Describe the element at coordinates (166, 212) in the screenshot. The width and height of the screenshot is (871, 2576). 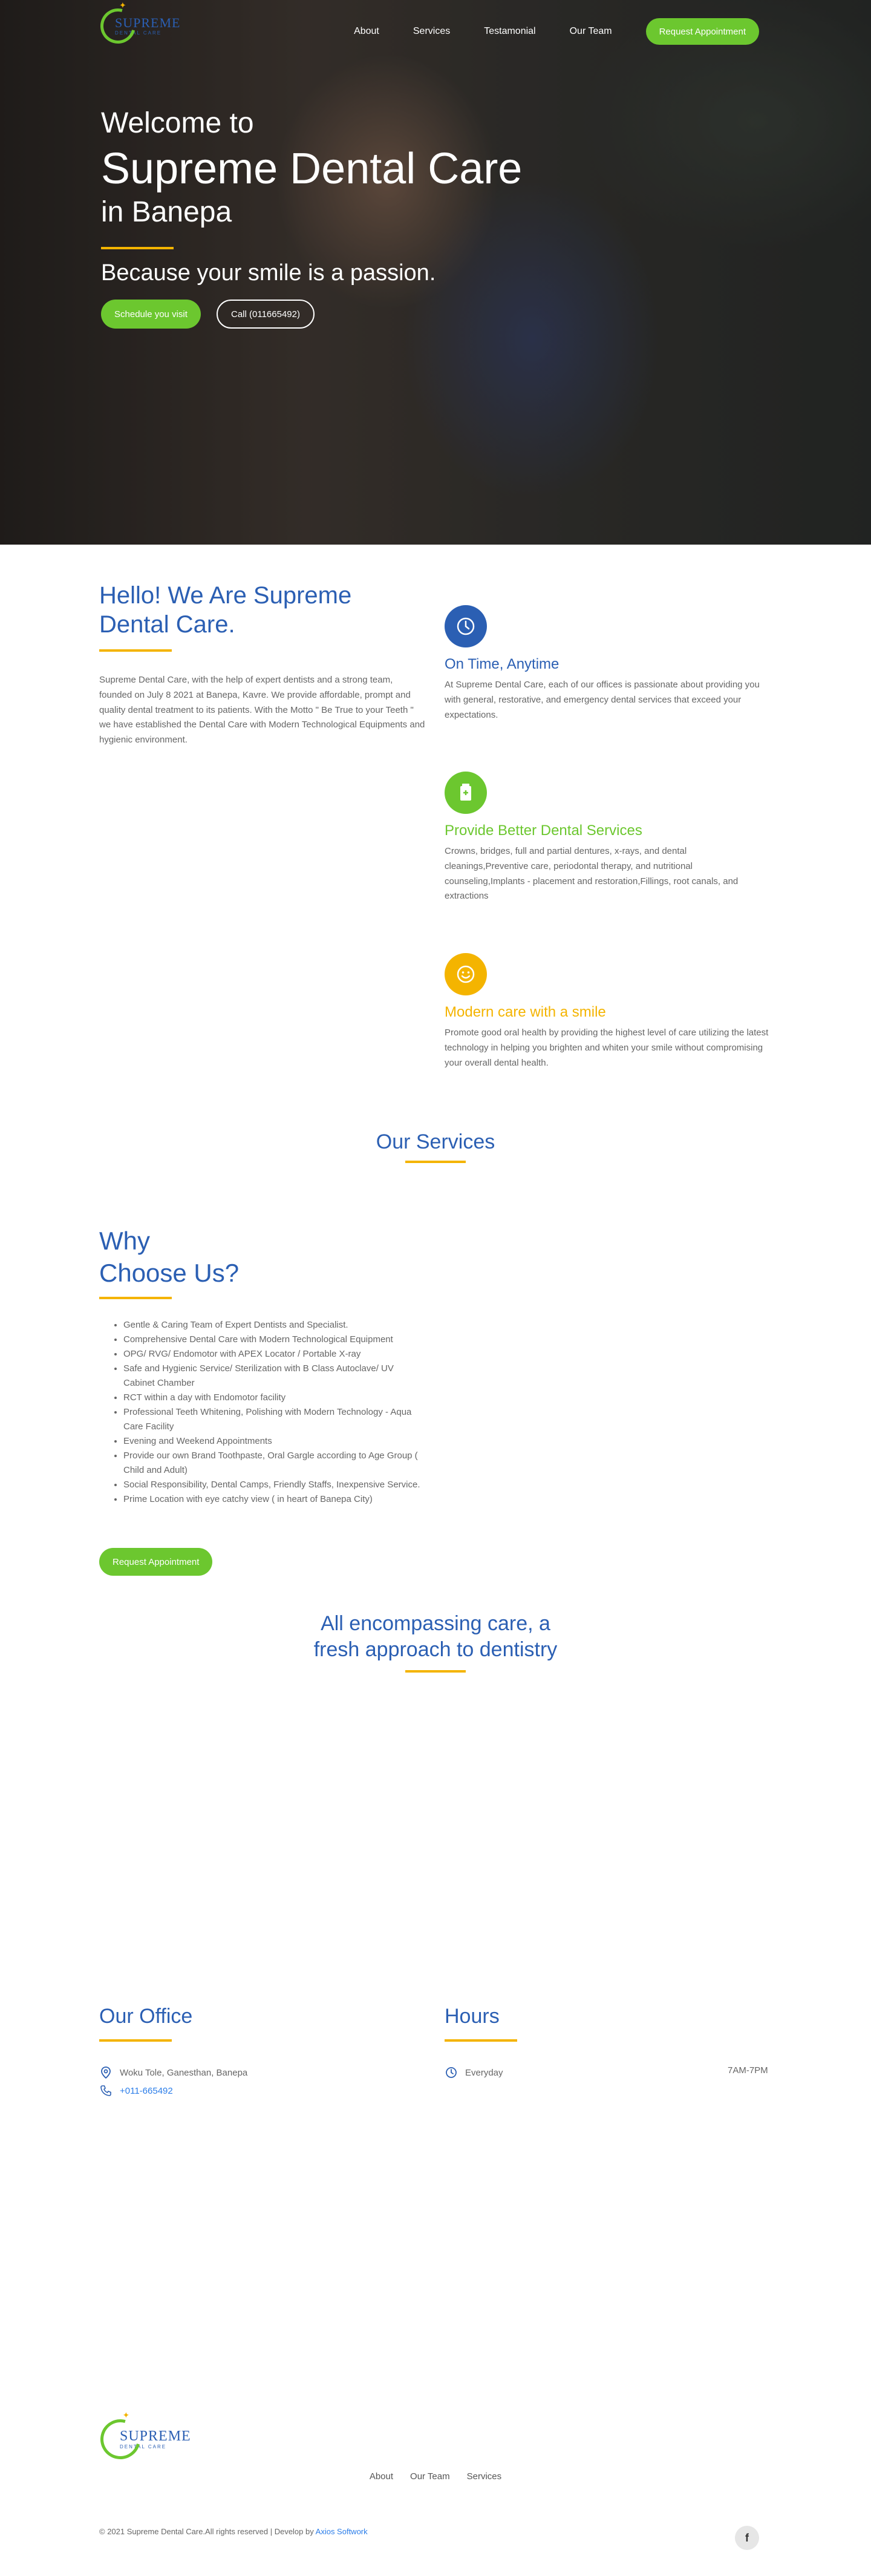
I see `hero-location: in Banepa` at that location.